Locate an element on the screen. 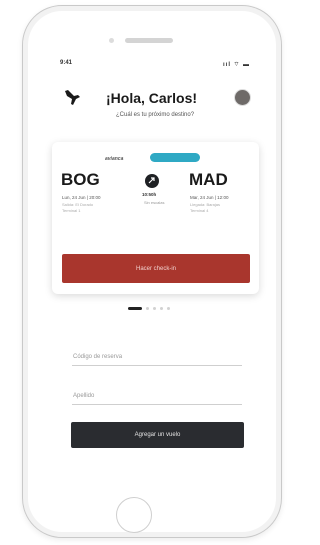 This screenshot has width=320, height=545. origin-terminal: Salida: El Dorado Terminal 1 is located at coordinates (78, 207).